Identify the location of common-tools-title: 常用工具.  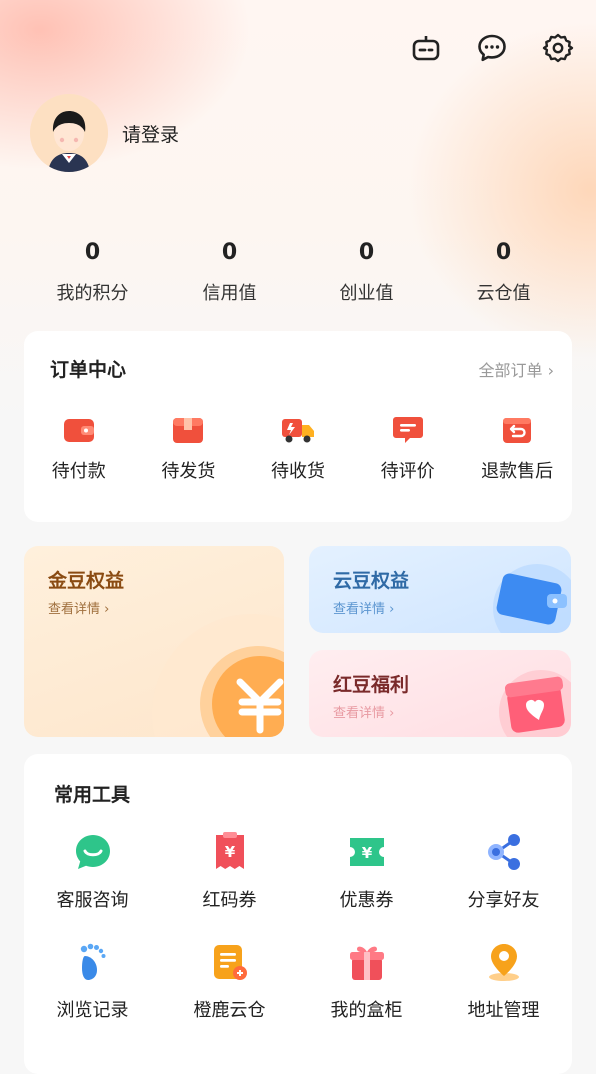
(92, 795).